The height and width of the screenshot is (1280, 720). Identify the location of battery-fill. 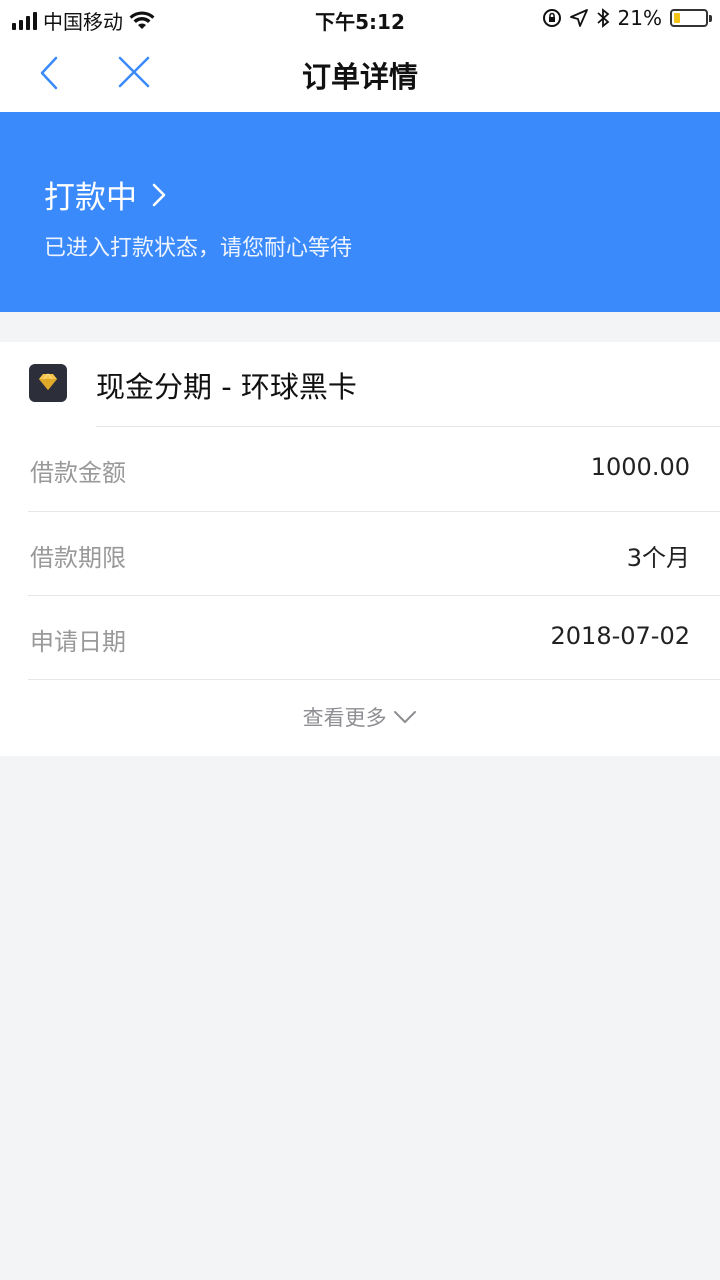
(677, 18).